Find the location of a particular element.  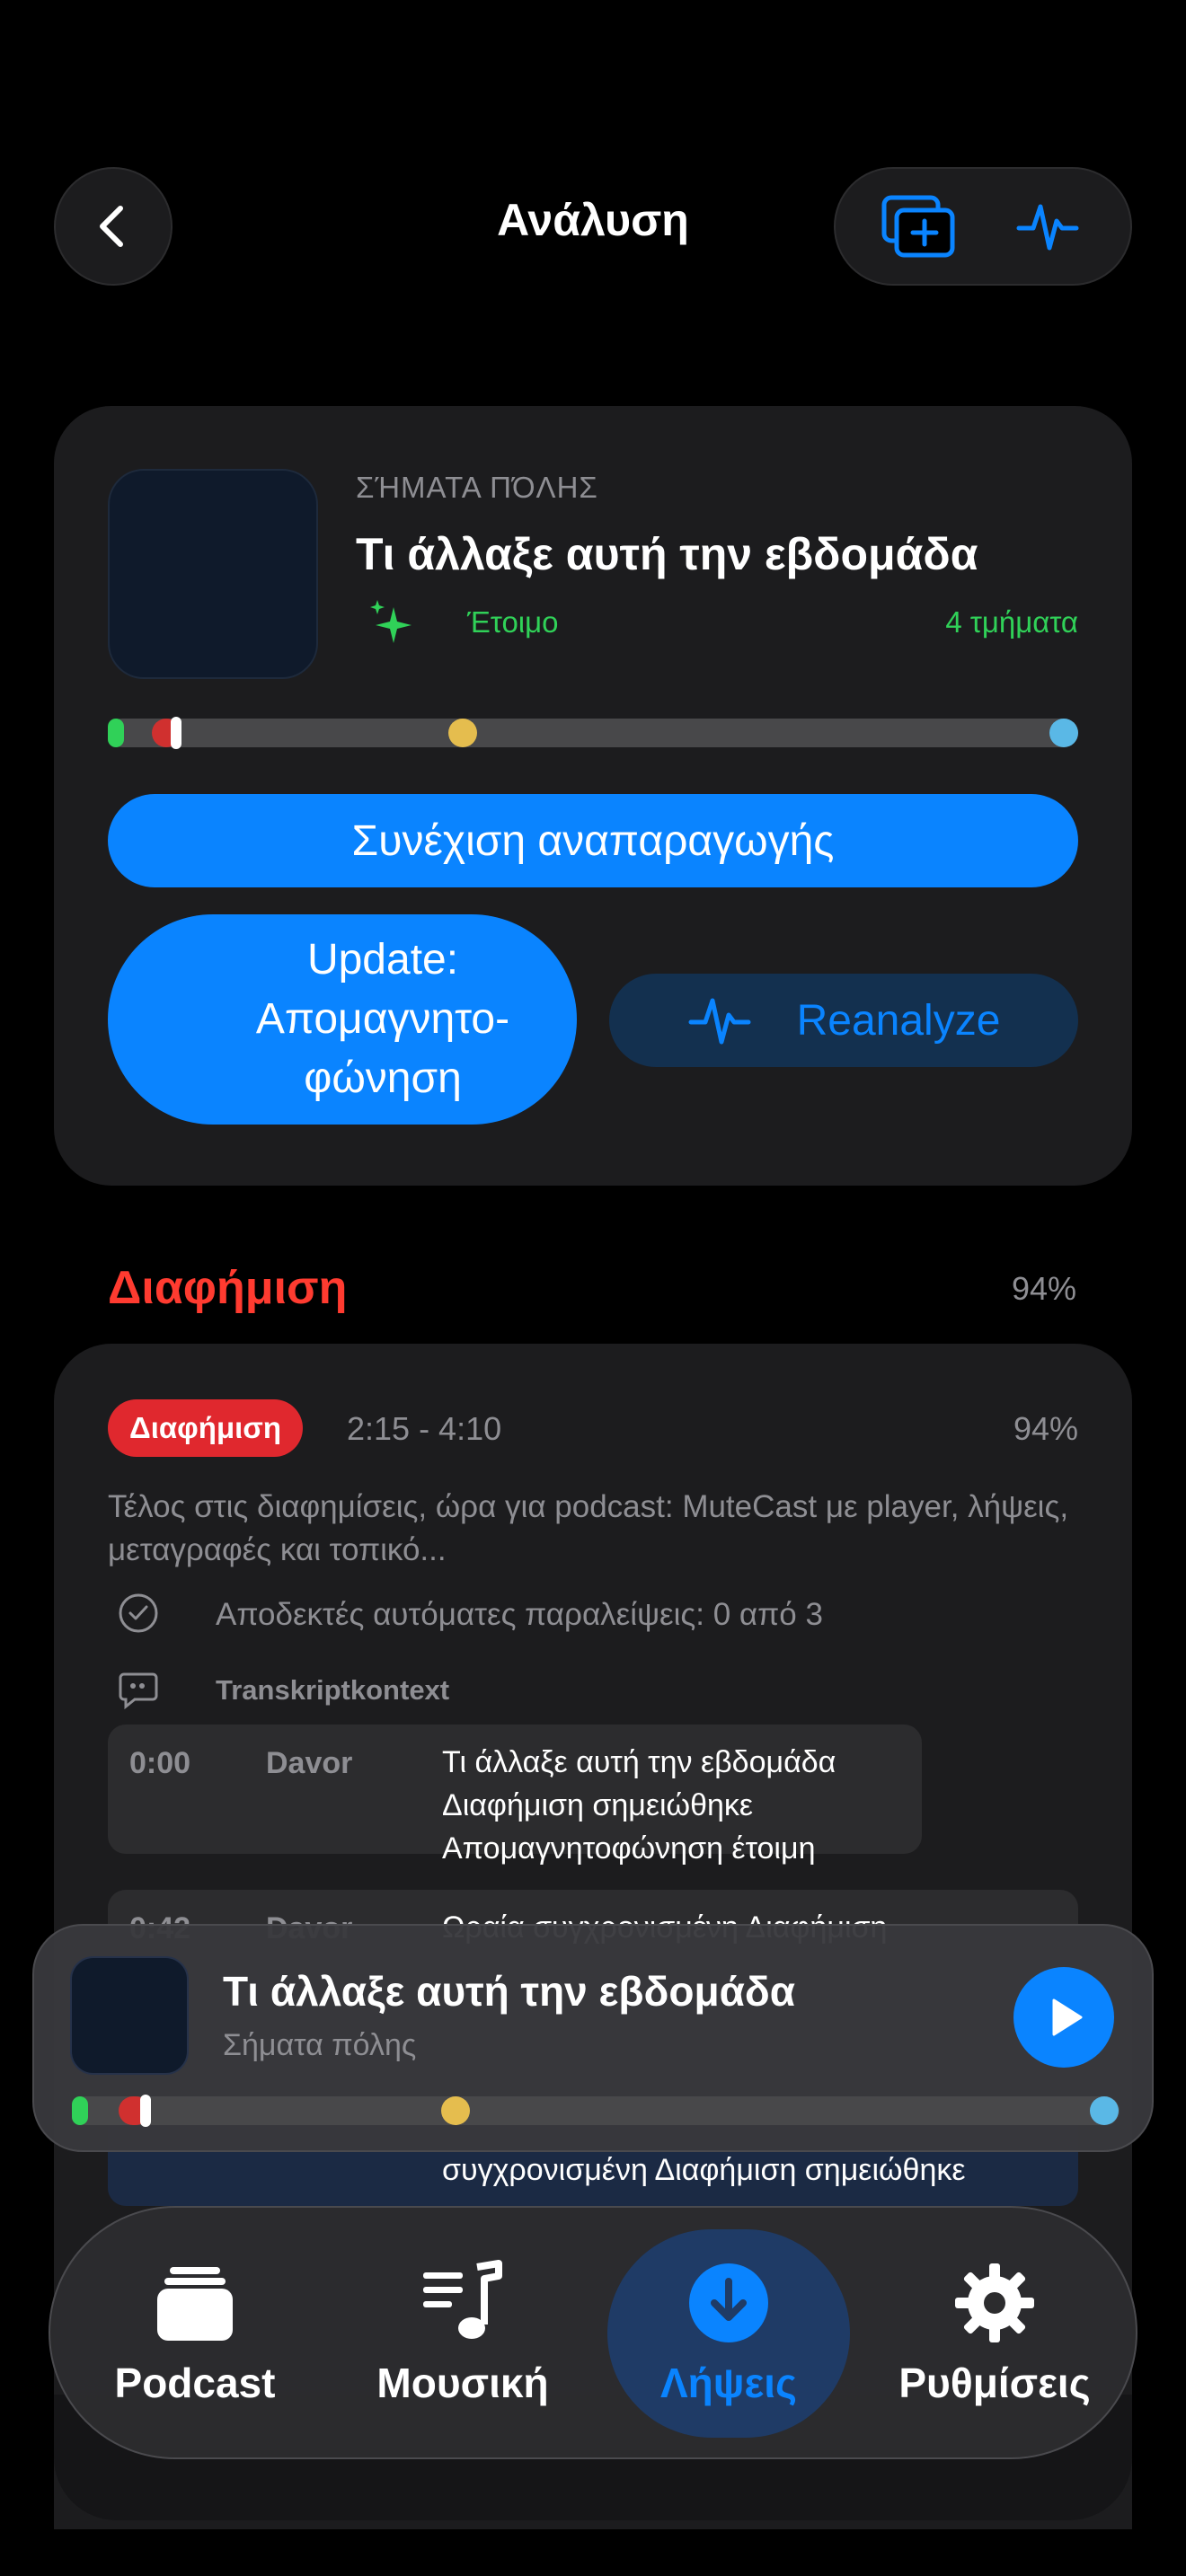

update-label-line1: Update: is located at coordinates (382, 960).